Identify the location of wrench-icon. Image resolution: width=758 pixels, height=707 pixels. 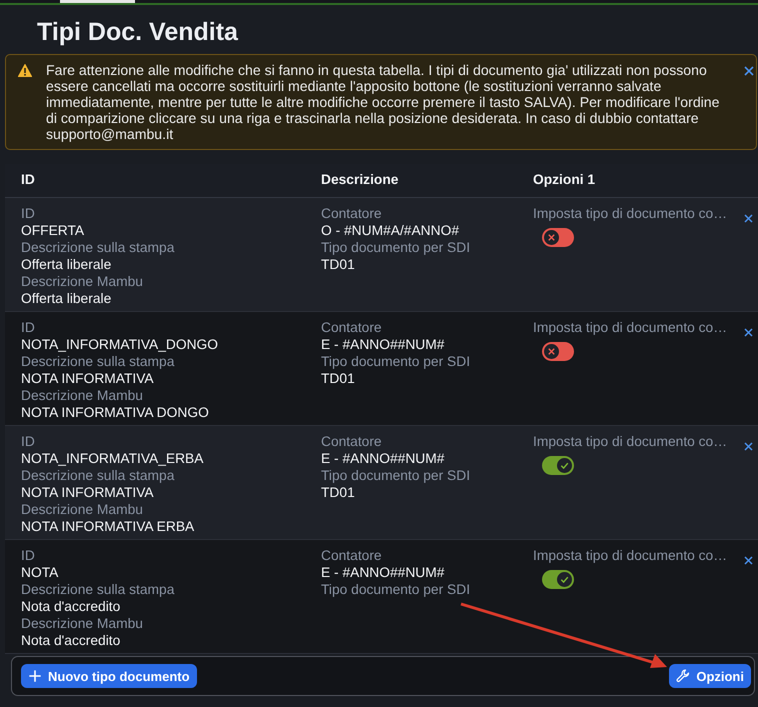
(683, 676).